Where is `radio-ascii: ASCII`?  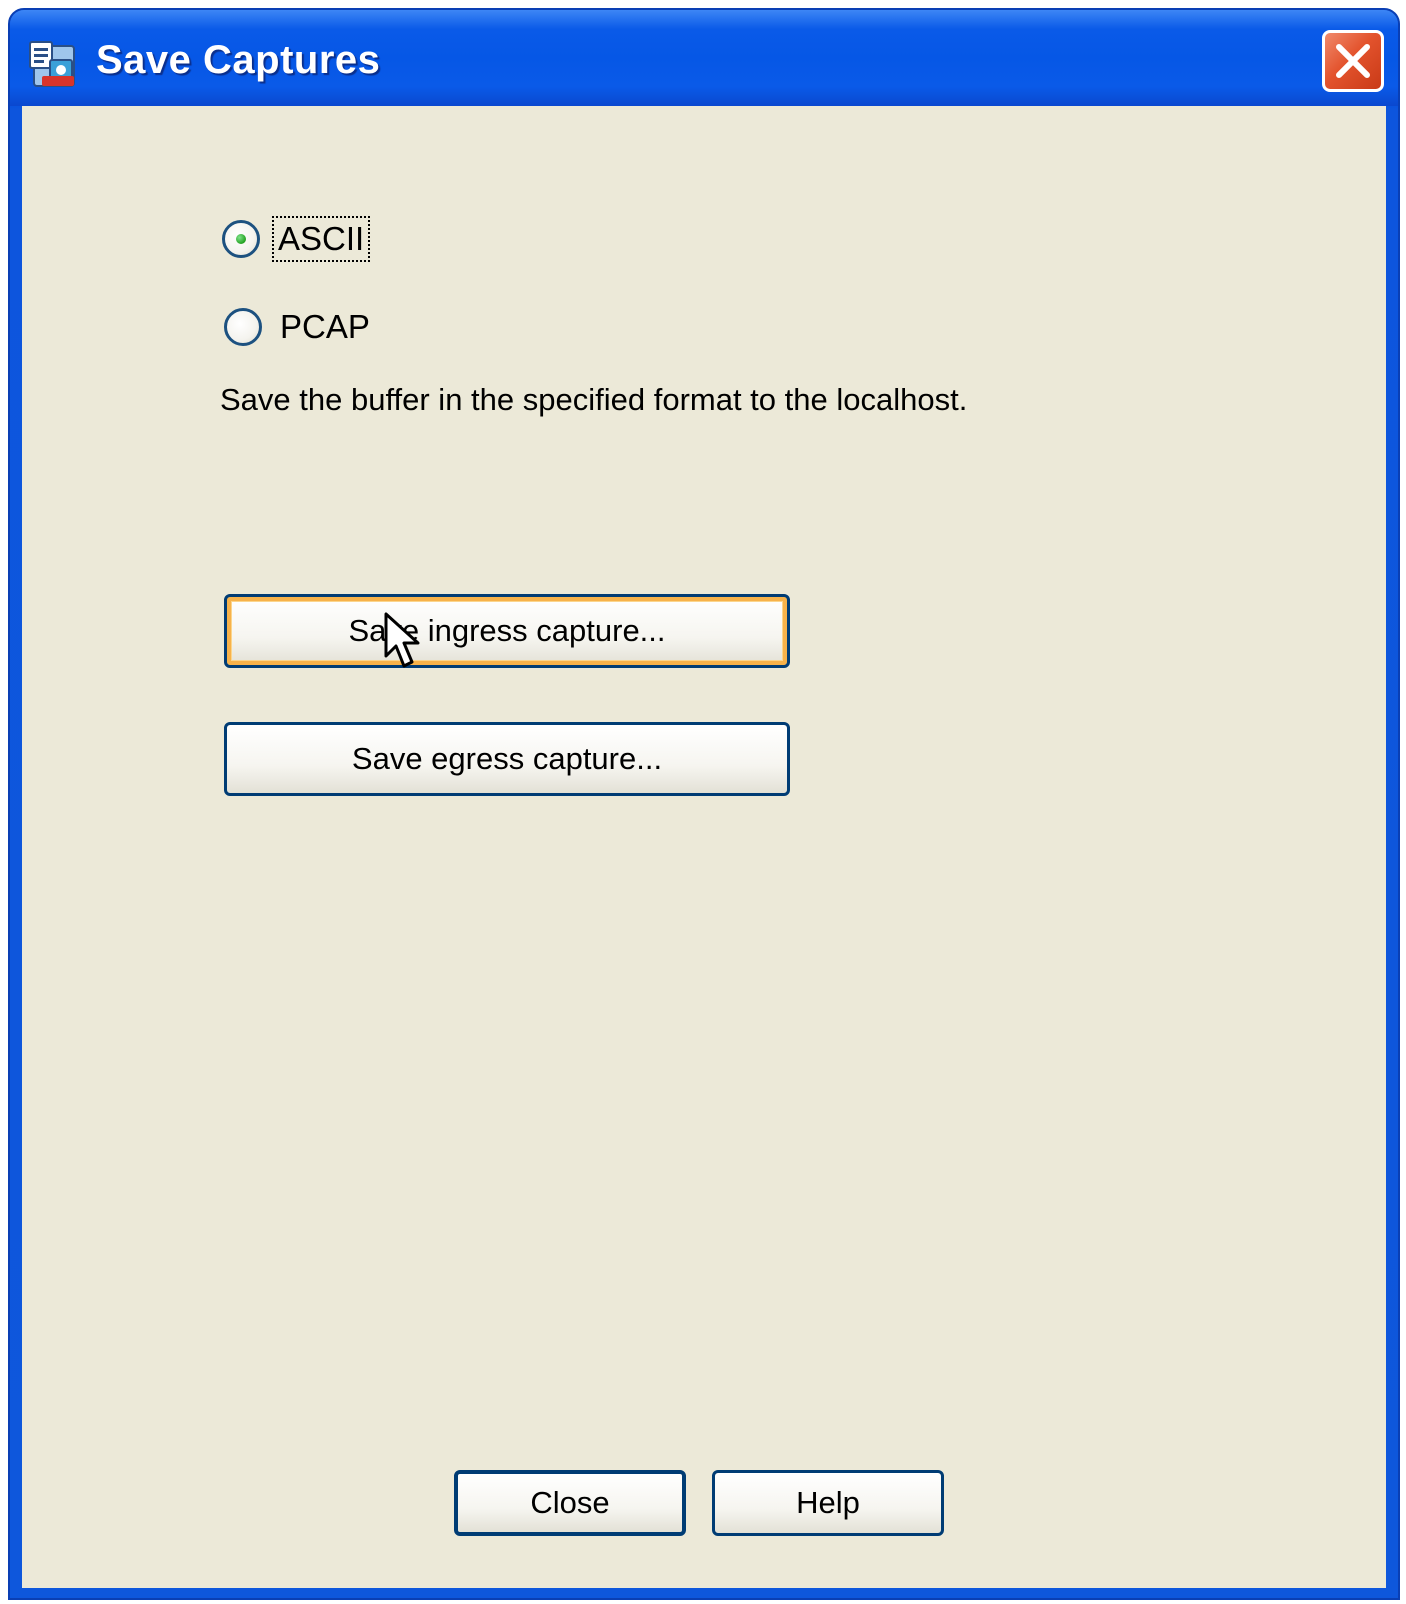 radio-ascii: ASCII is located at coordinates (296, 239).